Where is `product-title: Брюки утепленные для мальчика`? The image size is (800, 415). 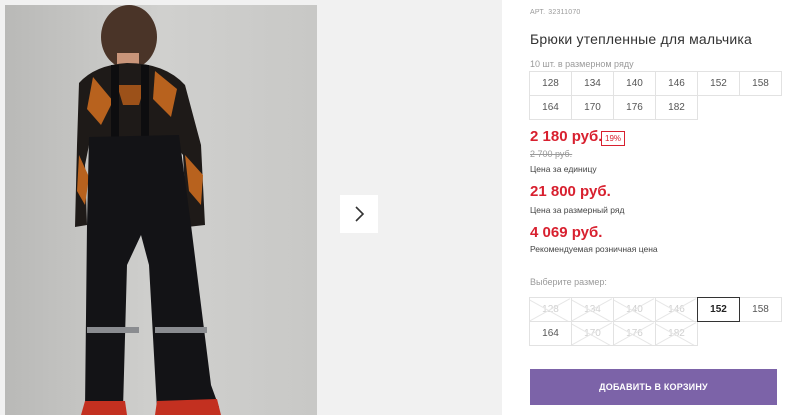 product-title: Брюки утепленные для мальчика is located at coordinates (641, 39).